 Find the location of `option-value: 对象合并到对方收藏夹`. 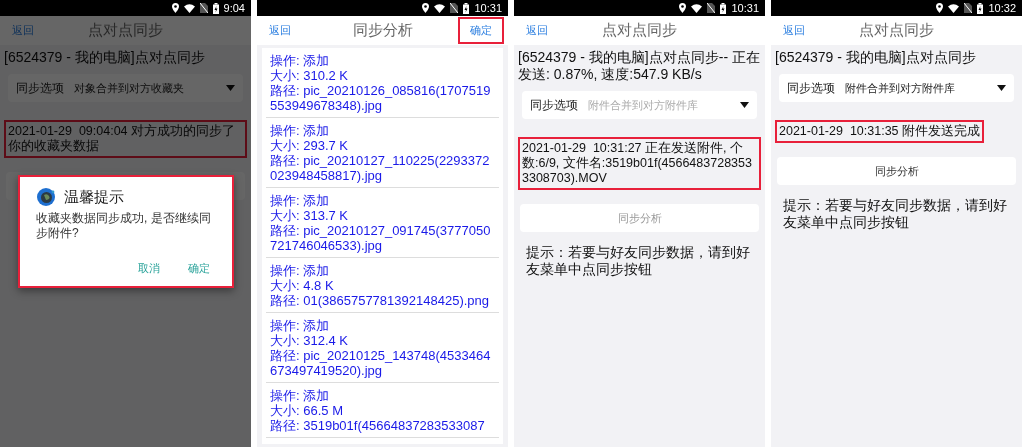

option-value: 对象合并到对方收藏夹 is located at coordinates (129, 88).